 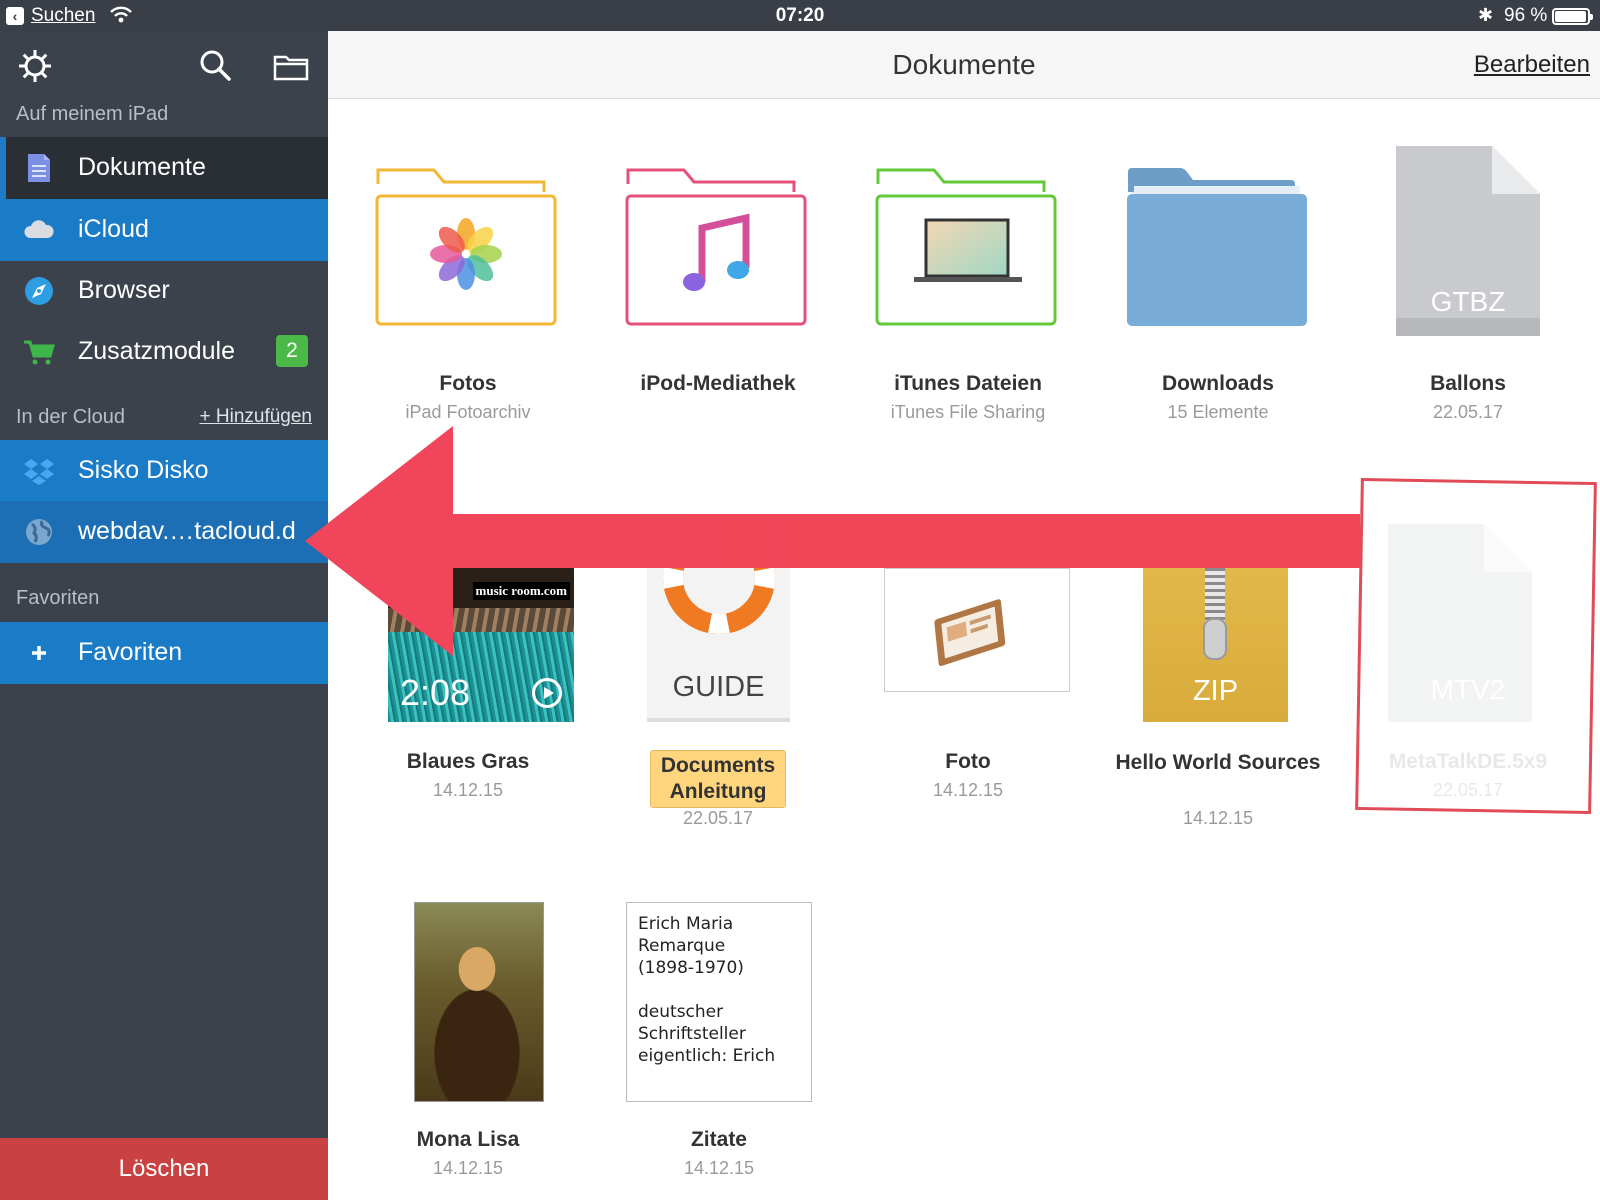 I want to click on sidebar-item-label: Dokumente, so click(x=142, y=167).